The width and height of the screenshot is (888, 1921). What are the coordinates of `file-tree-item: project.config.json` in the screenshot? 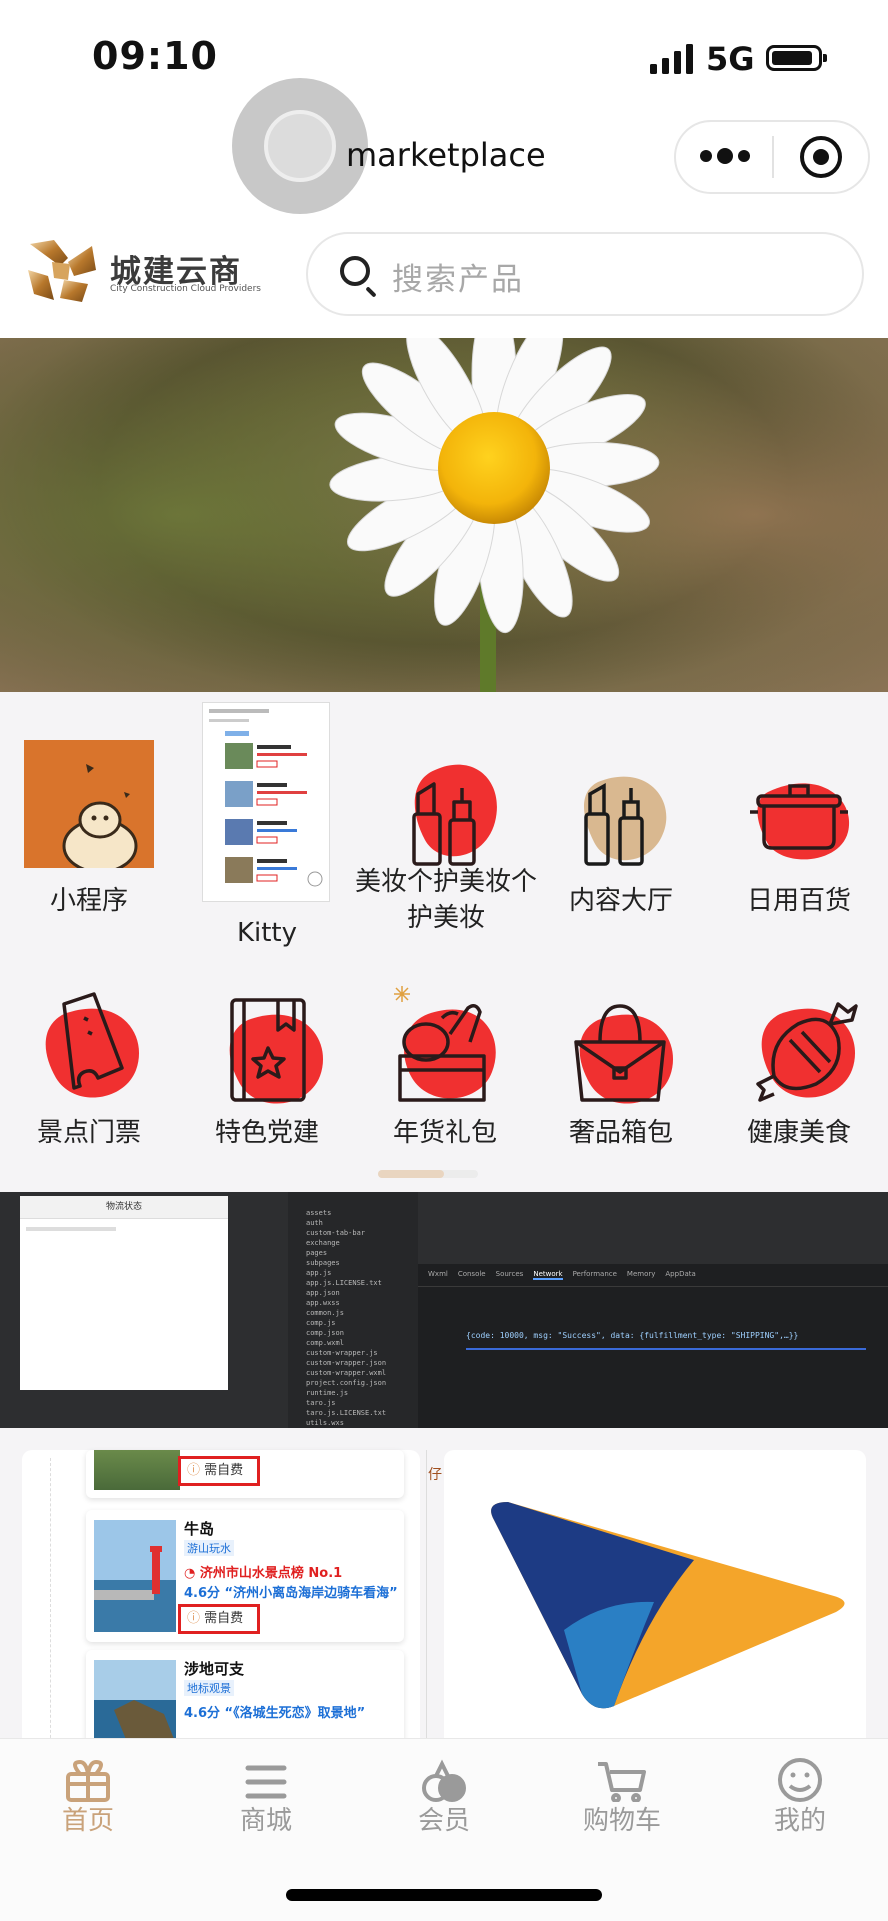 It's located at (362, 1383).